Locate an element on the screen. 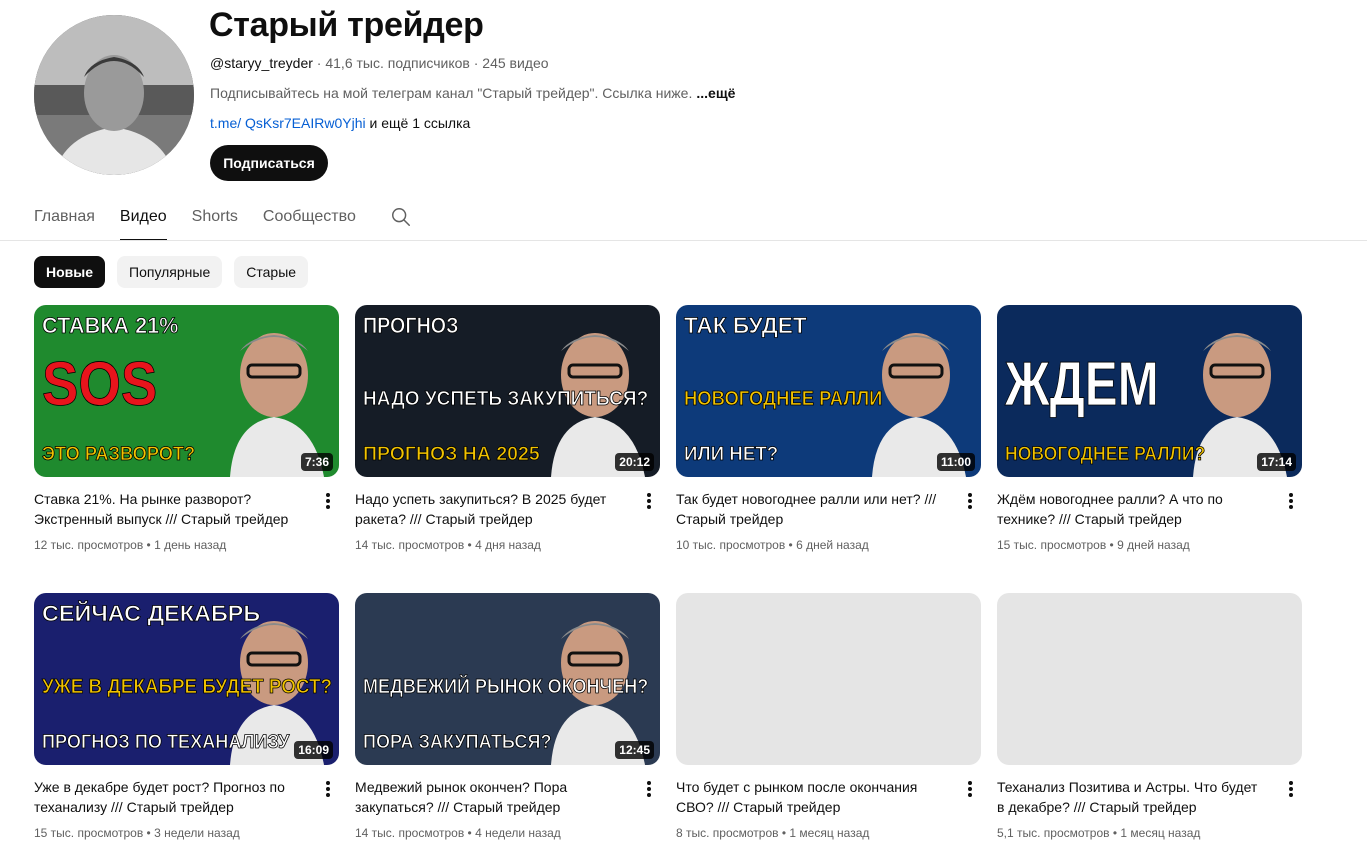 This screenshot has width=1367, height=860. thumbnail-headline: SOS is located at coordinates (99, 384).